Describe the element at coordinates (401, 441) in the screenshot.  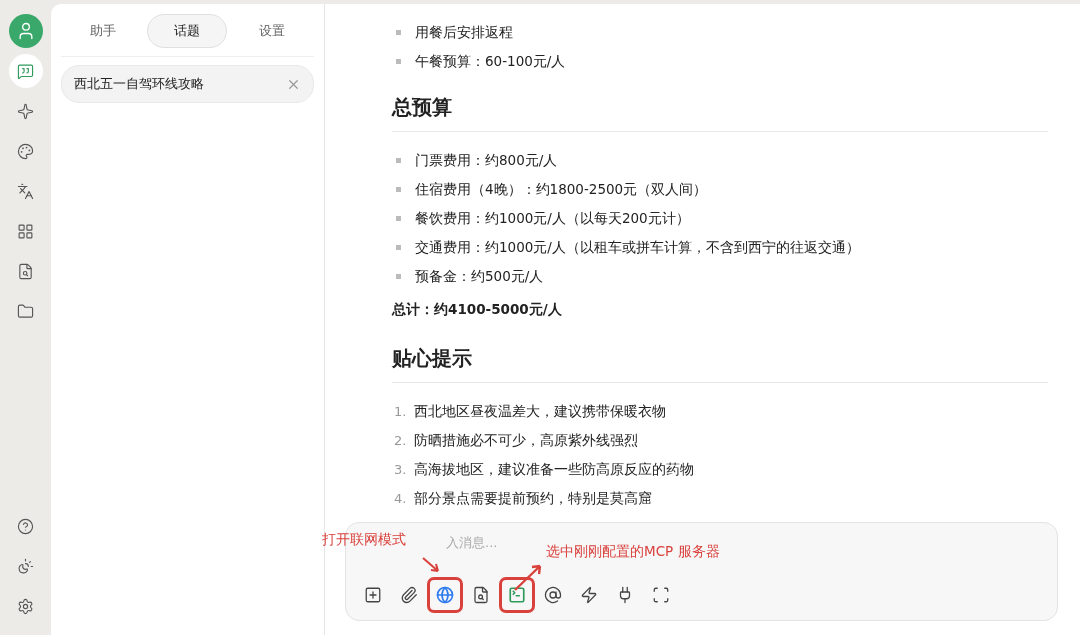
I see `list-number: 2.` at that location.